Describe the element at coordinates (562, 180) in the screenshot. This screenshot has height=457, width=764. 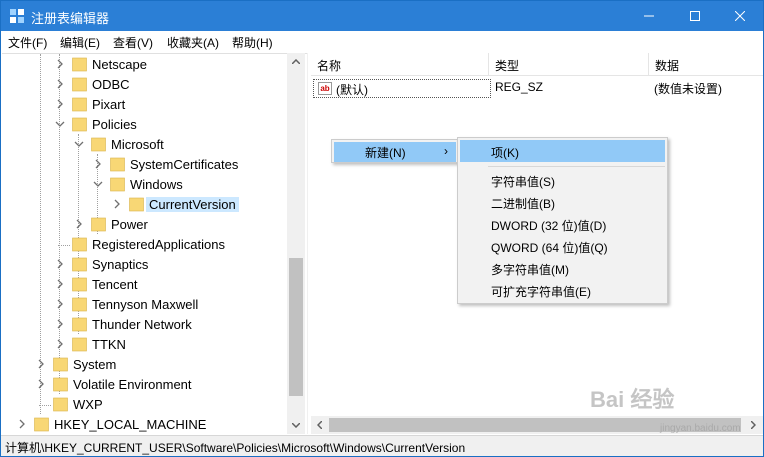
I see `submenu-item: 字符串值(S)` at that location.